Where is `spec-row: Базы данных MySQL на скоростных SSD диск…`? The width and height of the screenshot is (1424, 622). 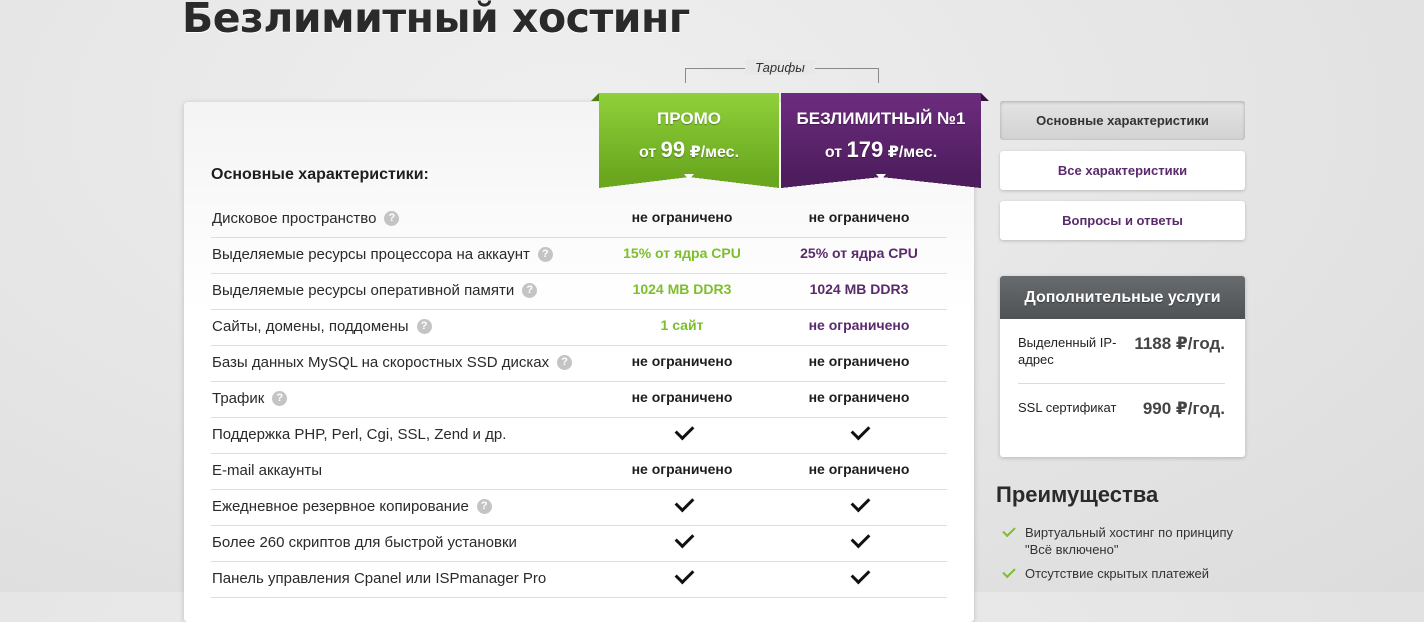
spec-row: Базы данных MySQL на скоростных SSD диск… is located at coordinates (579, 363).